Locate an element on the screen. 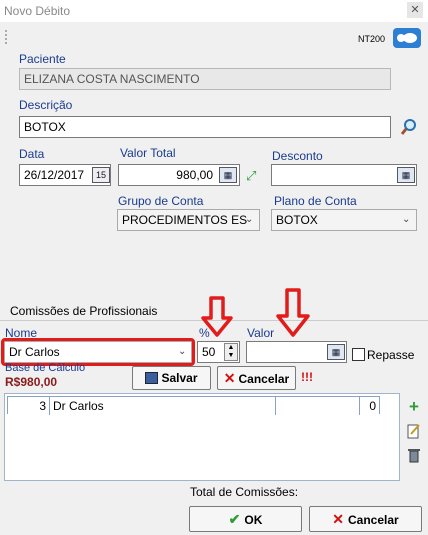  chat-bubbles-icon is located at coordinates (407, 38).